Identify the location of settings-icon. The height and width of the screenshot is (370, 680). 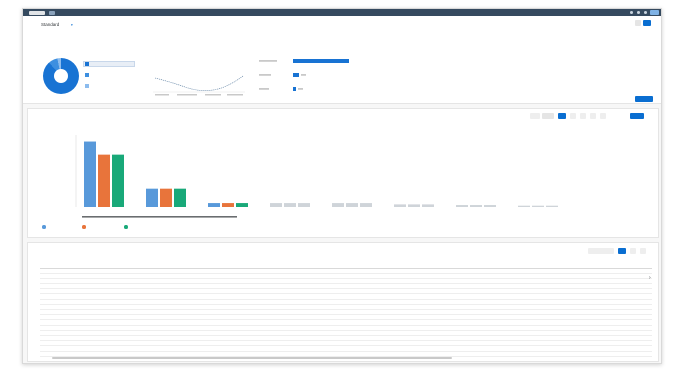
(603, 116).